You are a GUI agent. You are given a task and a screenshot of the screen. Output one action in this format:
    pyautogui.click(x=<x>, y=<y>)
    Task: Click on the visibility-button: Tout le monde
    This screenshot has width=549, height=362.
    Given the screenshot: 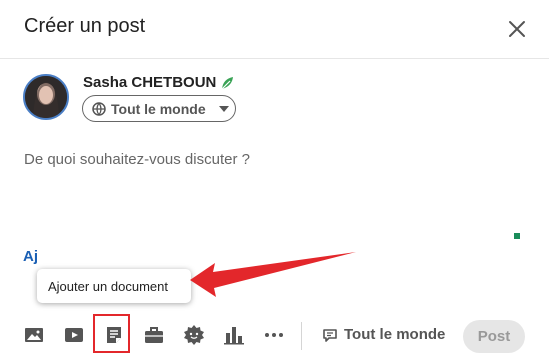 What is the action you would take?
    pyautogui.click(x=383, y=334)
    